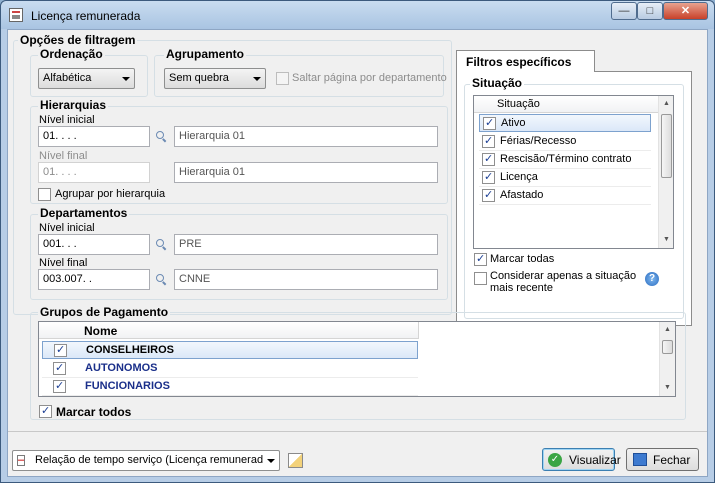 This screenshot has width=715, height=483. I want to click on minimize-button: —, so click(624, 11).